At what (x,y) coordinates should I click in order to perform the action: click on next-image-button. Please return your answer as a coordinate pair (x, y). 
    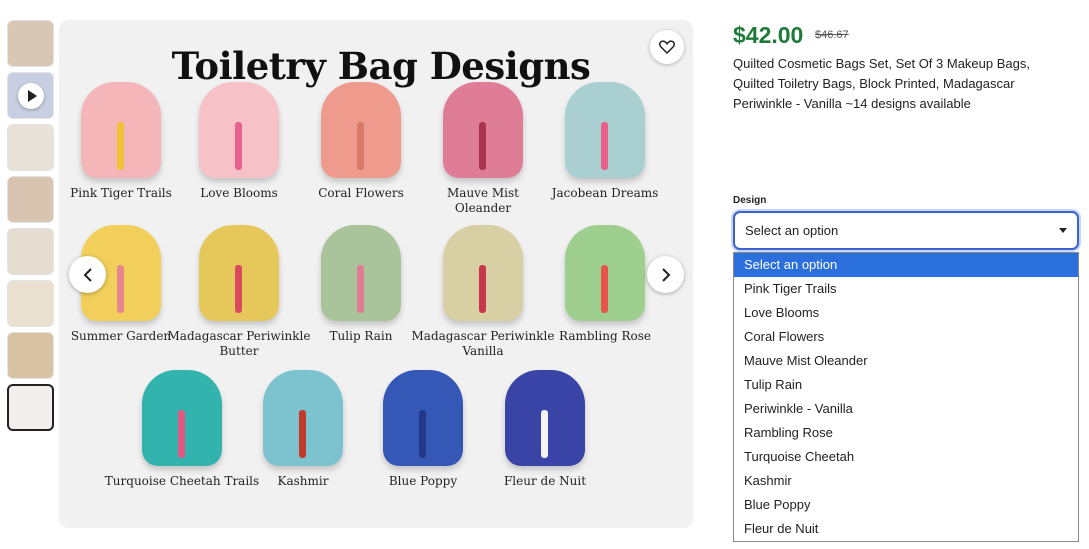
    Looking at the image, I should click on (665, 274).